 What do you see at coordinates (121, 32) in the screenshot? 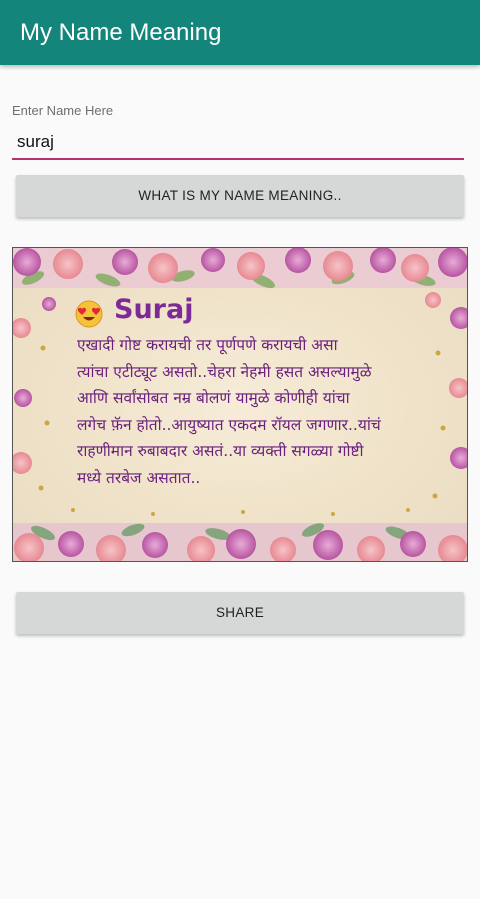
I see `app-title: My Name Meaning` at bounding box center [121, 32].